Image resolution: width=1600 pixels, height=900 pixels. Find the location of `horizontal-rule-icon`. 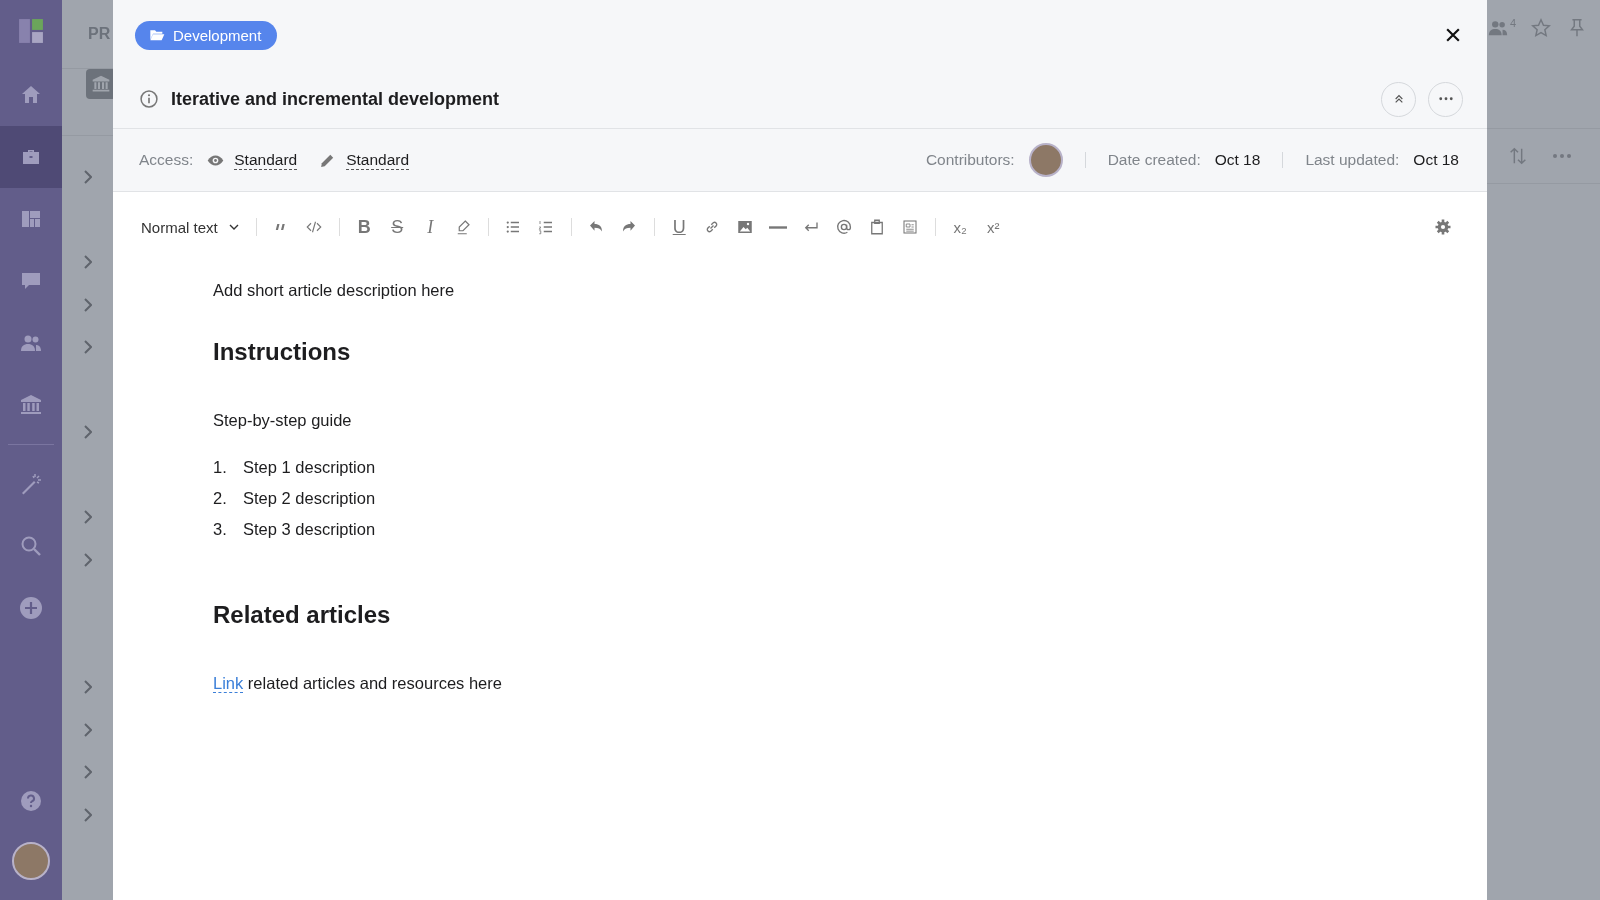

horizontal-rule-icon is located at coordinates (778, 227).